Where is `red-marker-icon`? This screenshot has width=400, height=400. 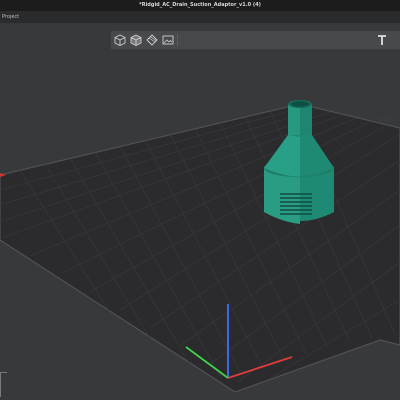
red-marker-icon is located at coordinates (3, 175).